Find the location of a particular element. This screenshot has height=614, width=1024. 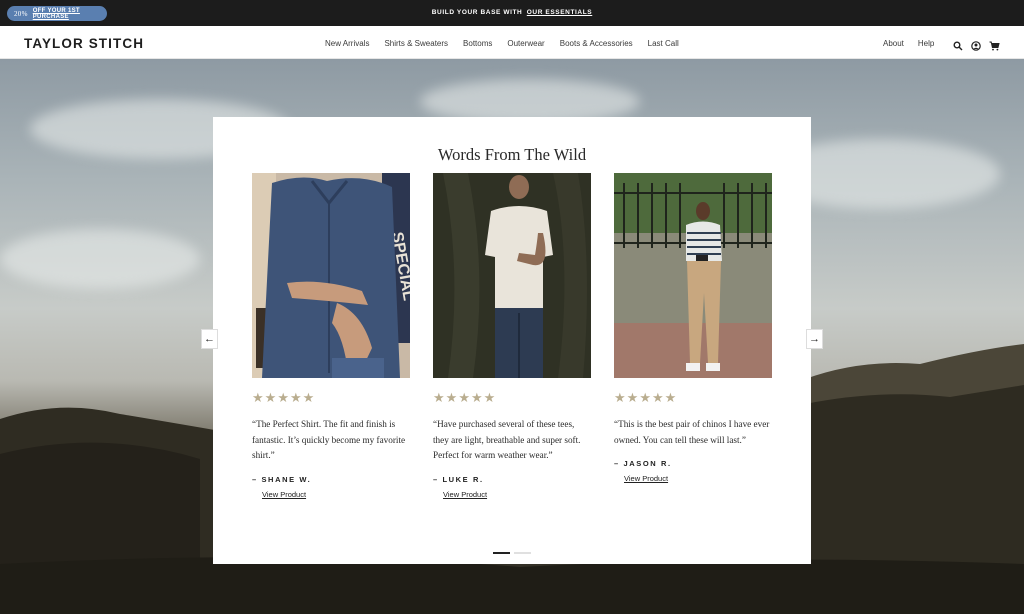

review-photo-shirt: SPECIAL is located at coordinates (331, 275).